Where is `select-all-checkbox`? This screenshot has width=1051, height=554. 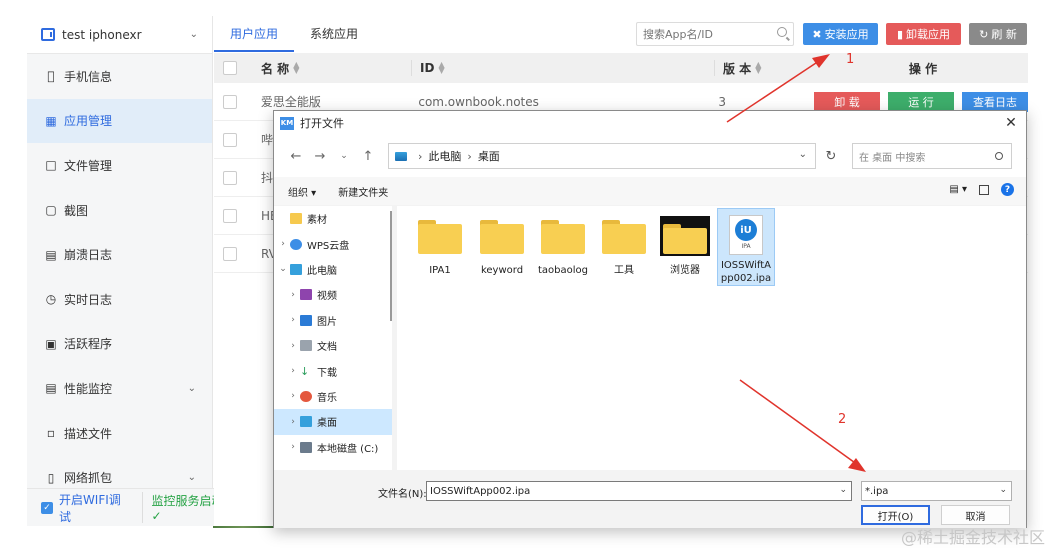
select-all-checkbox is located at coordinates (230, 68).